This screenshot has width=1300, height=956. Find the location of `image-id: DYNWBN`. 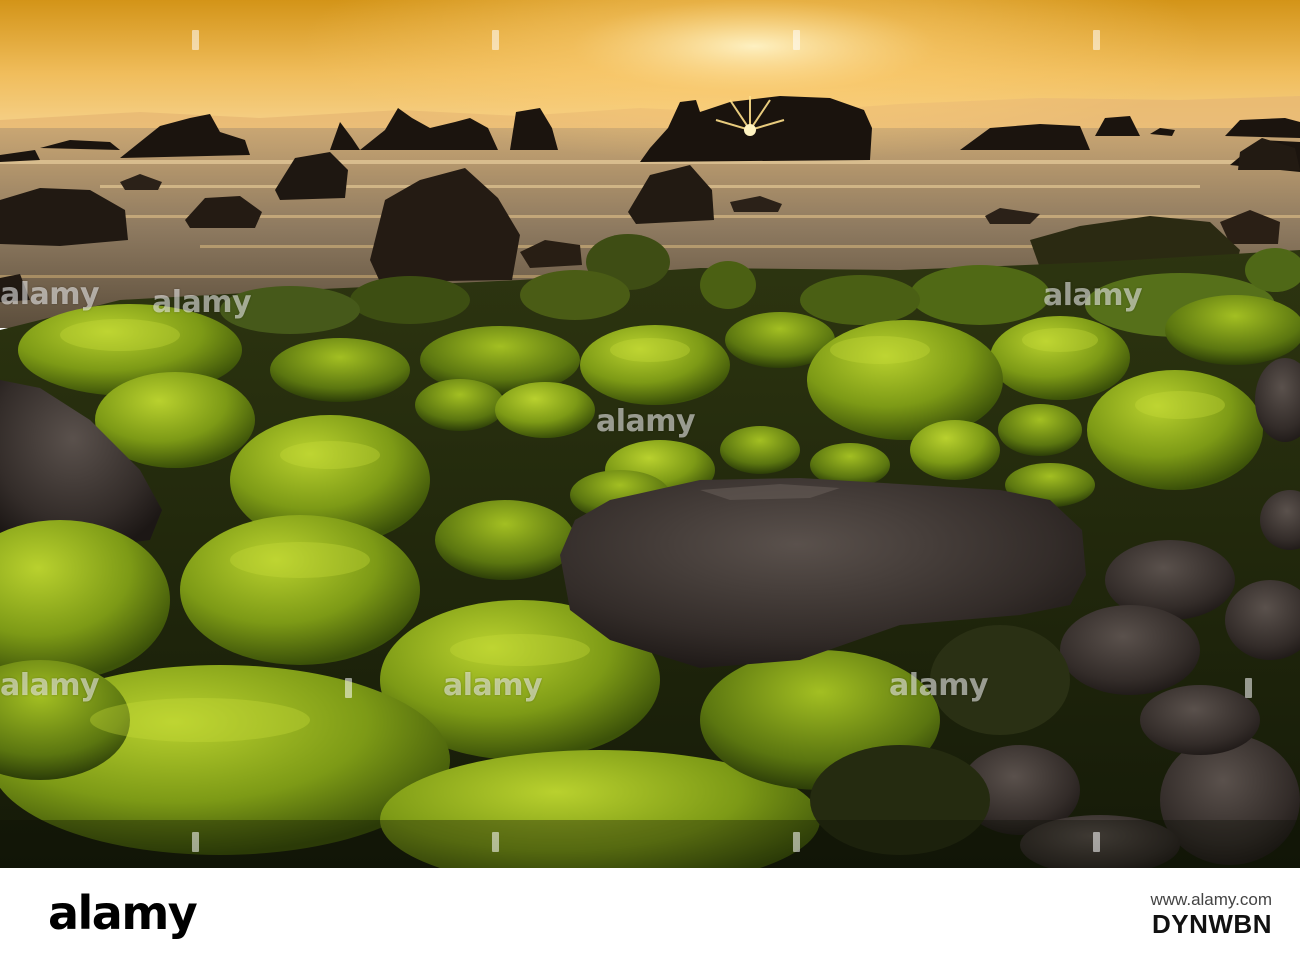

image-id: DYNWBN is located at coordinates (1212, 924).